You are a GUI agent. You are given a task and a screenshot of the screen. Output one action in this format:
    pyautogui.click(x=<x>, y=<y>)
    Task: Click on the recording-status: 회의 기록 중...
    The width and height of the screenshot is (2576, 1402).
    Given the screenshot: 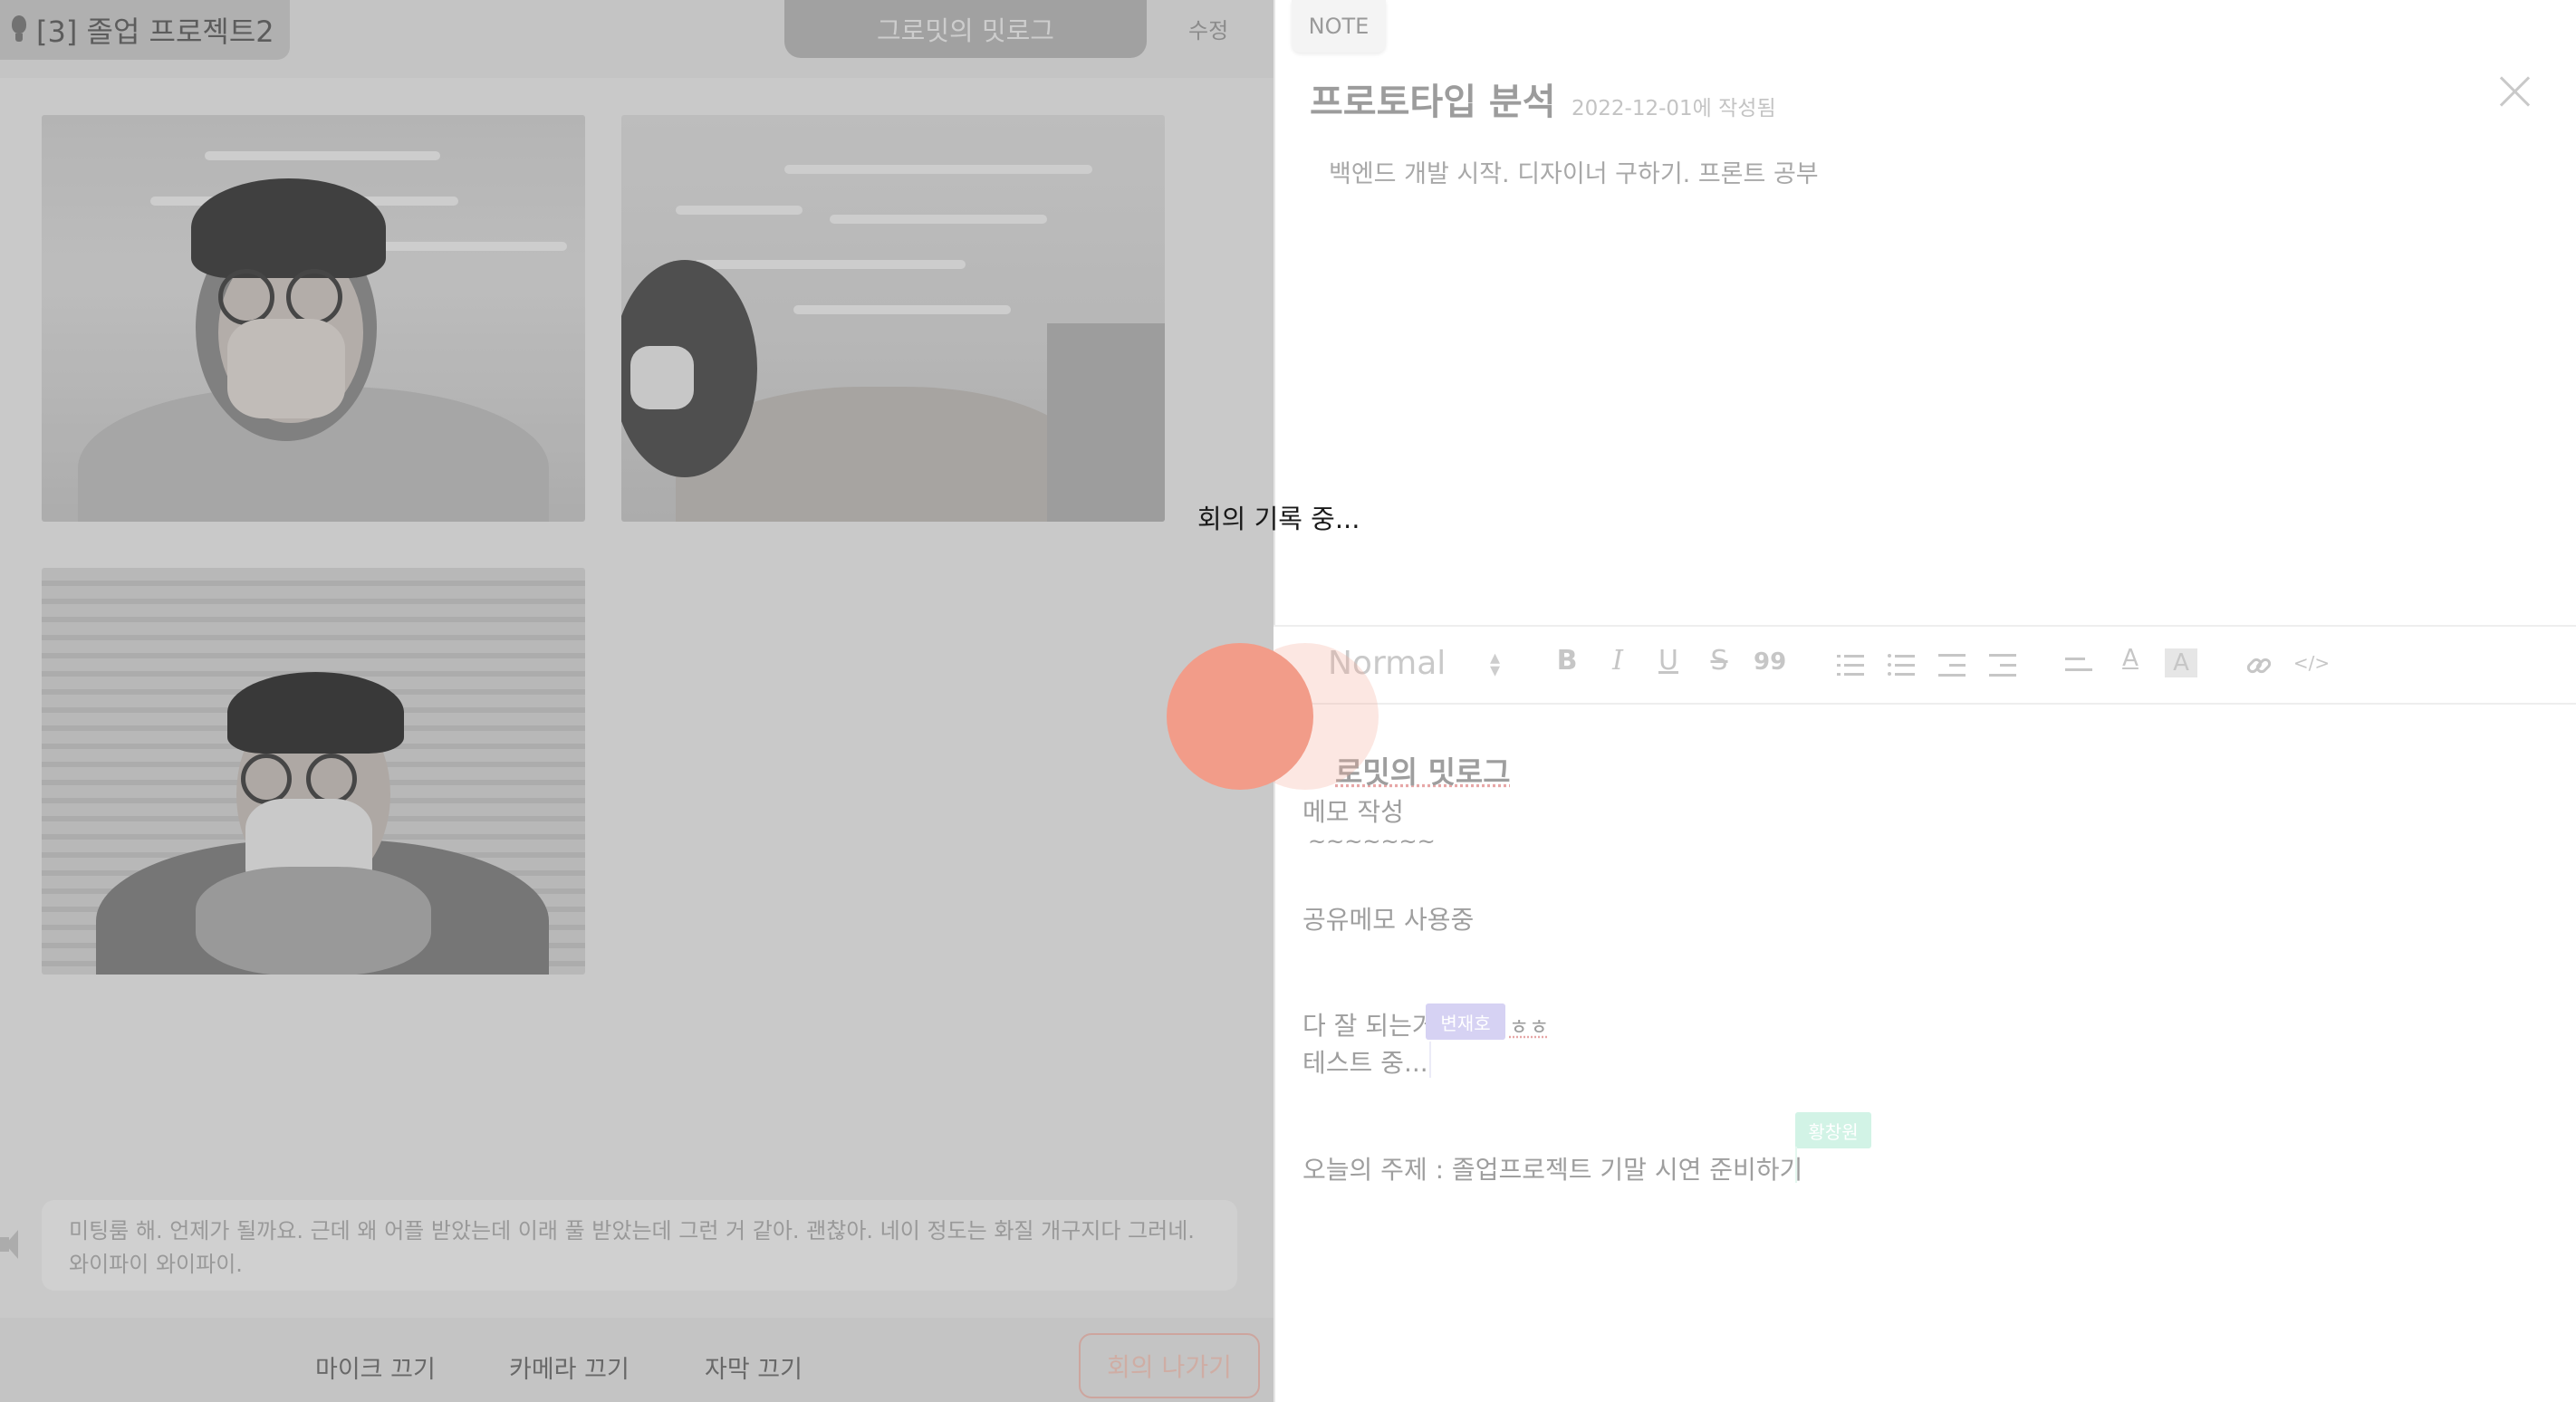 What is the action you would take?
    pyautogui.click(x=1278, y=519)
    